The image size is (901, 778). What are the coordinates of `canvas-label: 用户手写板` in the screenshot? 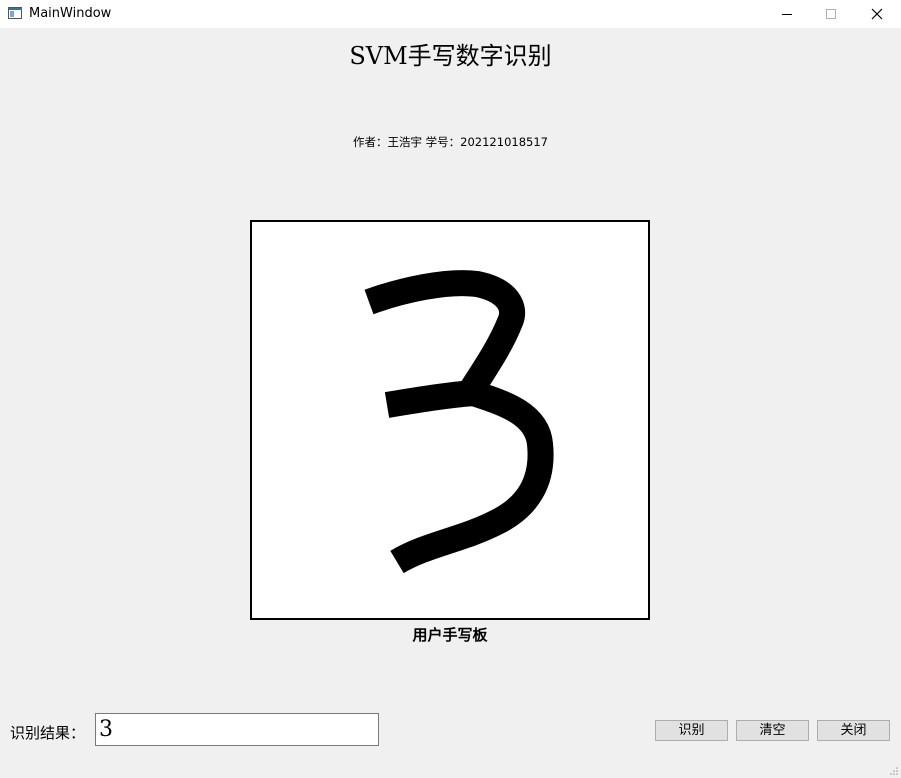 It's located at (450, 635).